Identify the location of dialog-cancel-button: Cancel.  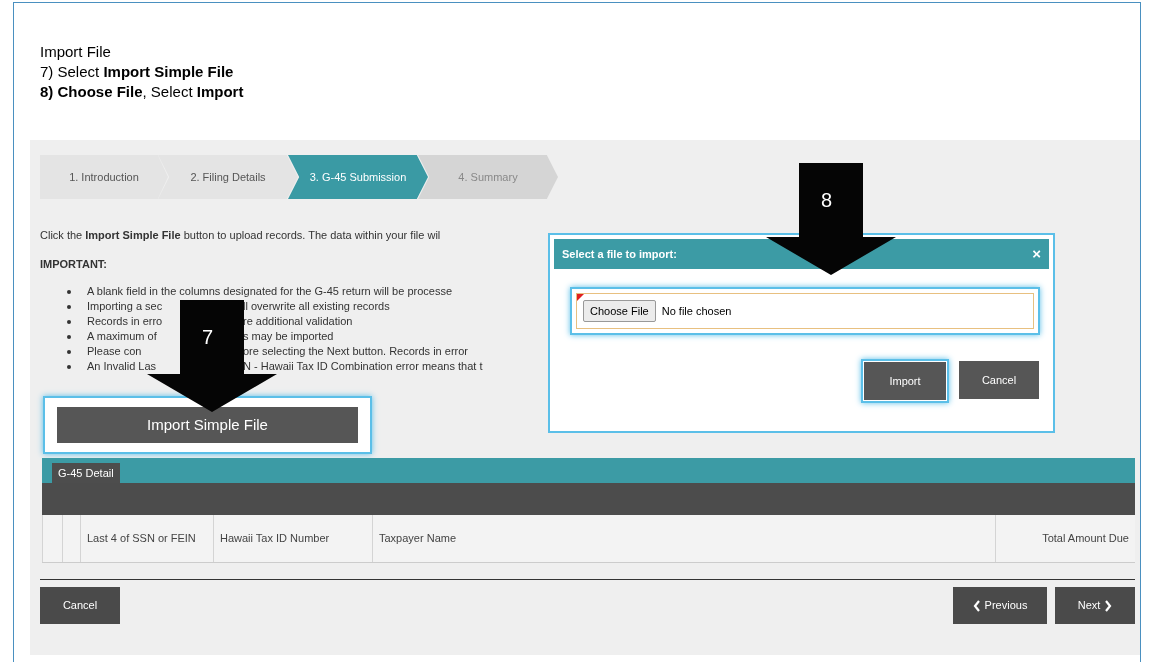
(999, 380).